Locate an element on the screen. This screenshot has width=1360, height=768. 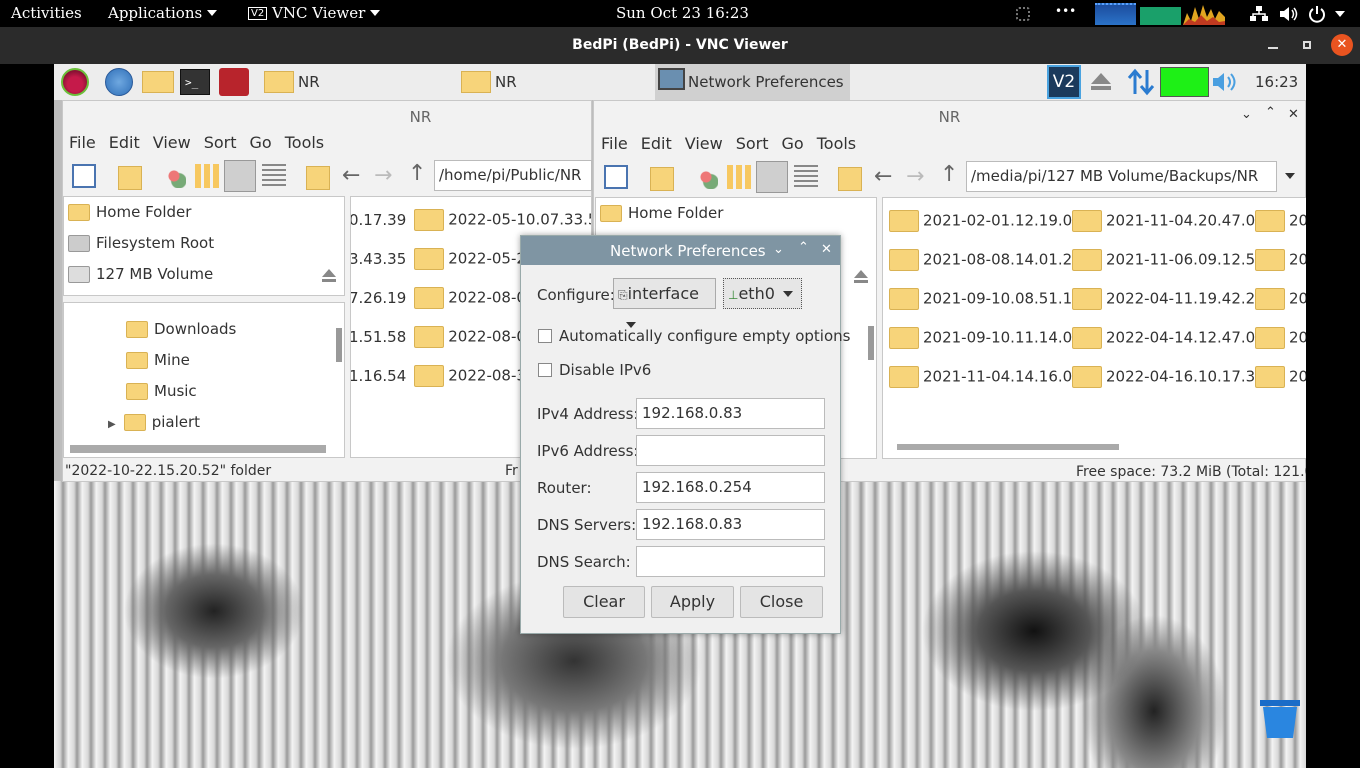
file-row: 0.17.39 2022-05-10.07.33.53 is located at coordinates (471, 220).